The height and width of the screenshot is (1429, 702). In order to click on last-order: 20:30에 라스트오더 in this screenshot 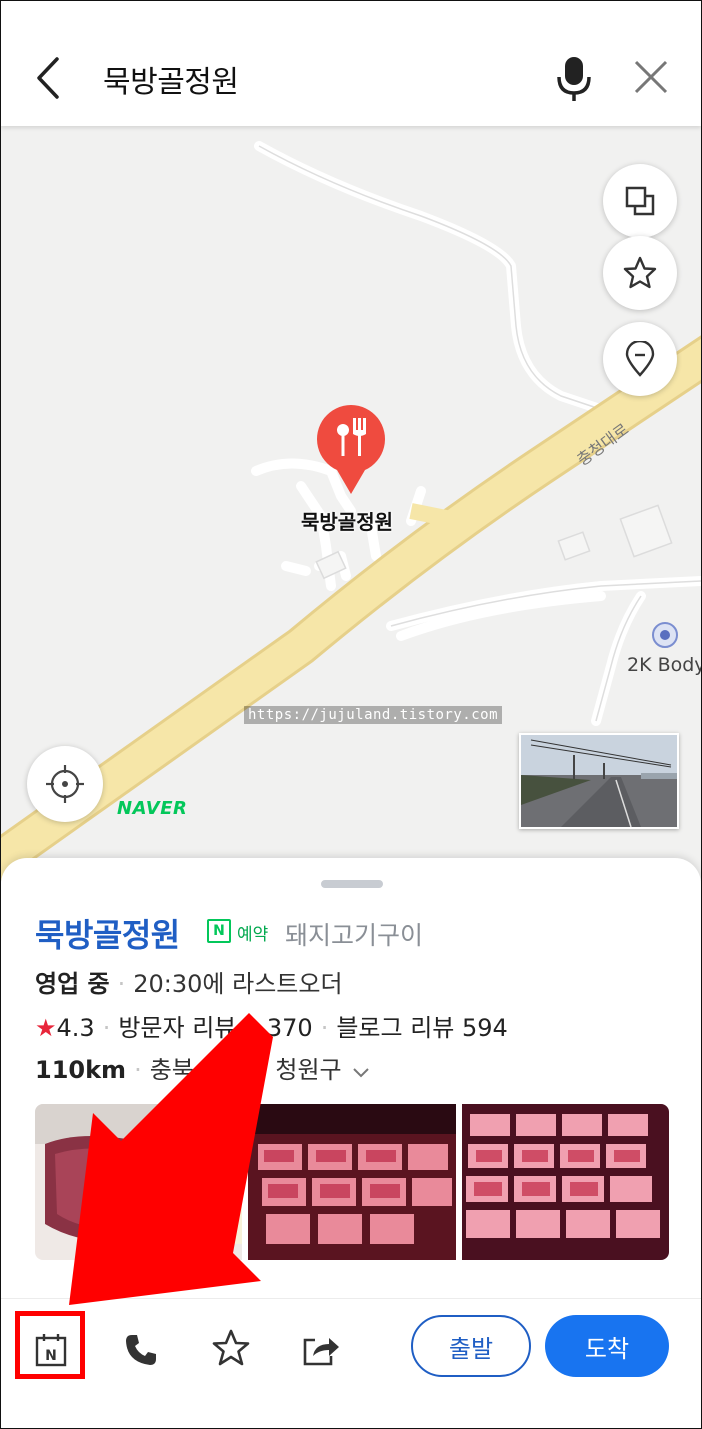, I will do `click(238, 984)`.